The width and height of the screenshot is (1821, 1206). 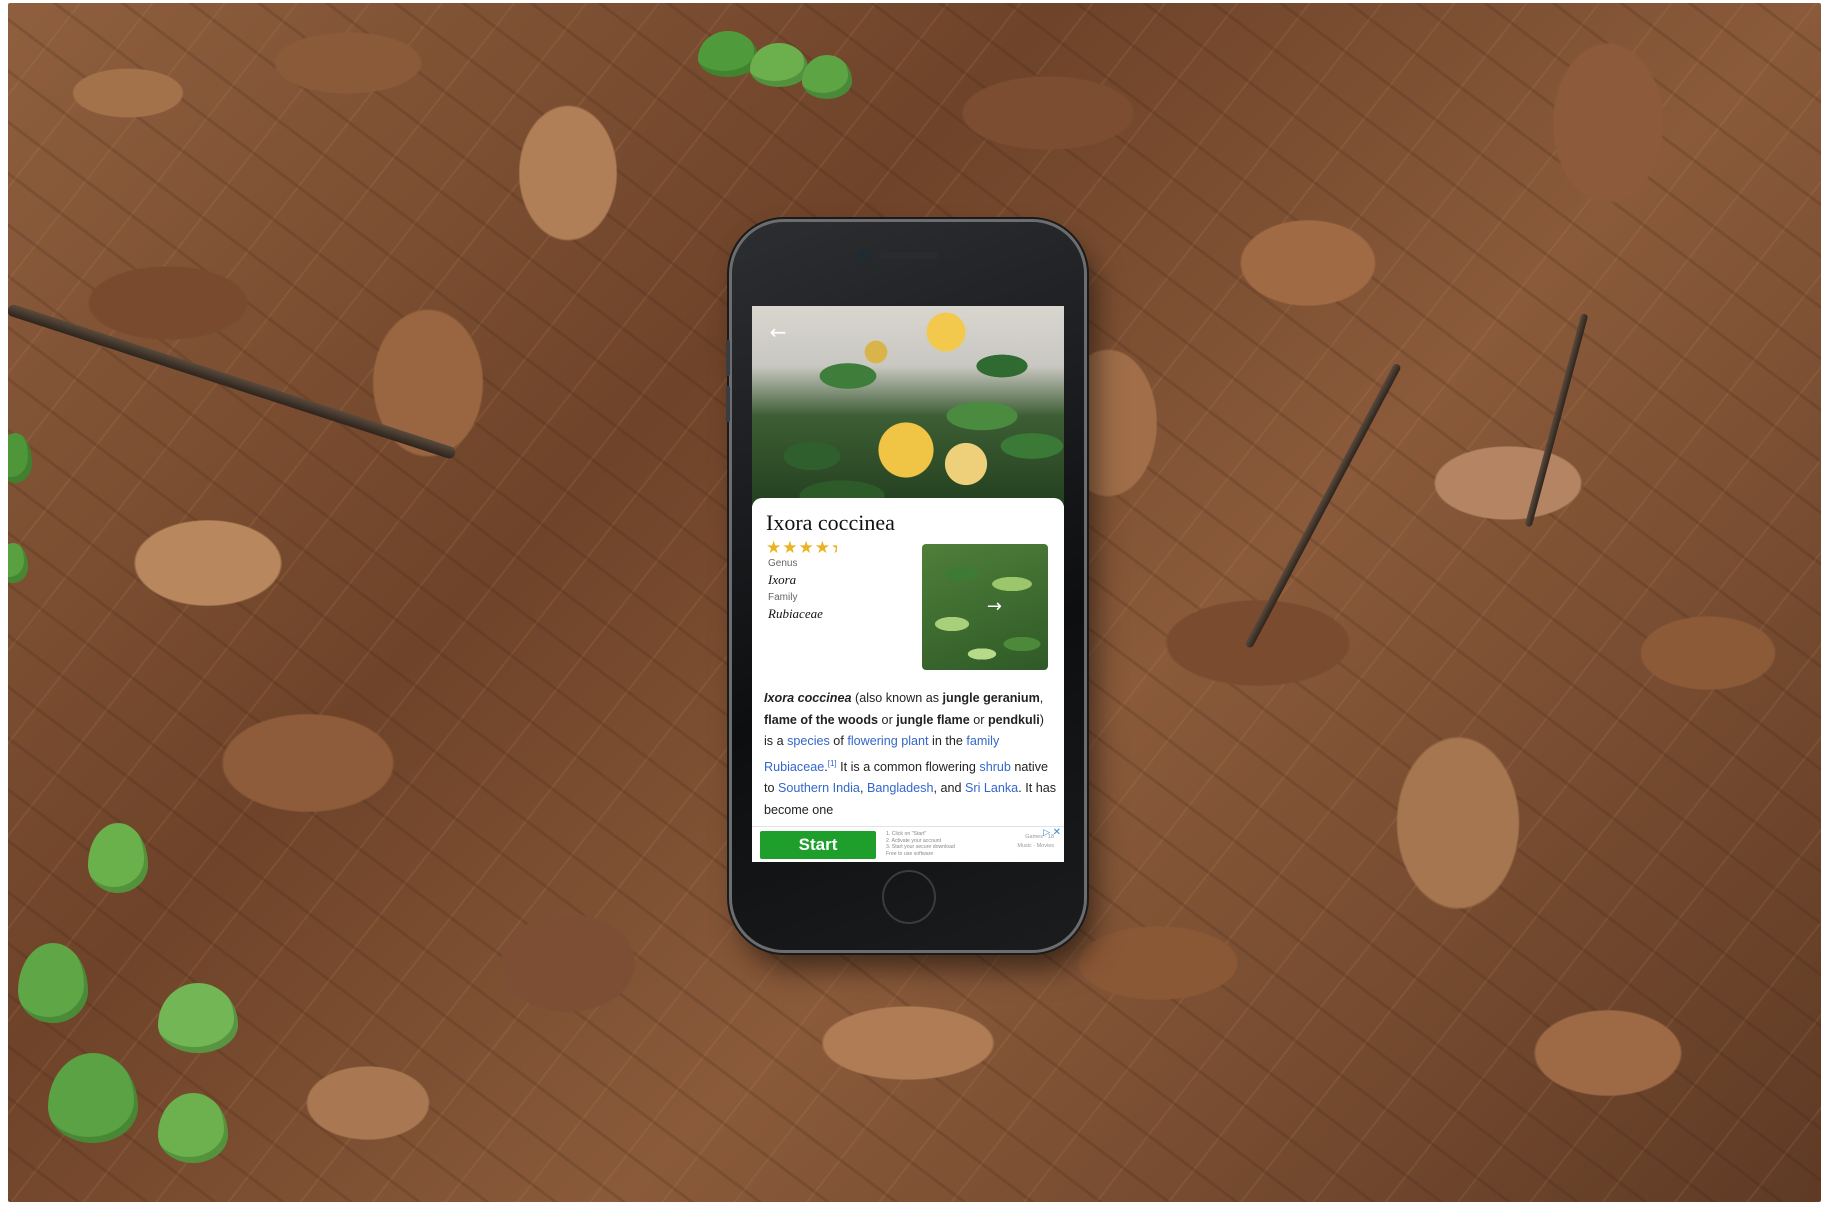 What do you see at coordinates (947, 741) in the screenshot?
I see `desc-text: in the` at bounding box center [947, 741].